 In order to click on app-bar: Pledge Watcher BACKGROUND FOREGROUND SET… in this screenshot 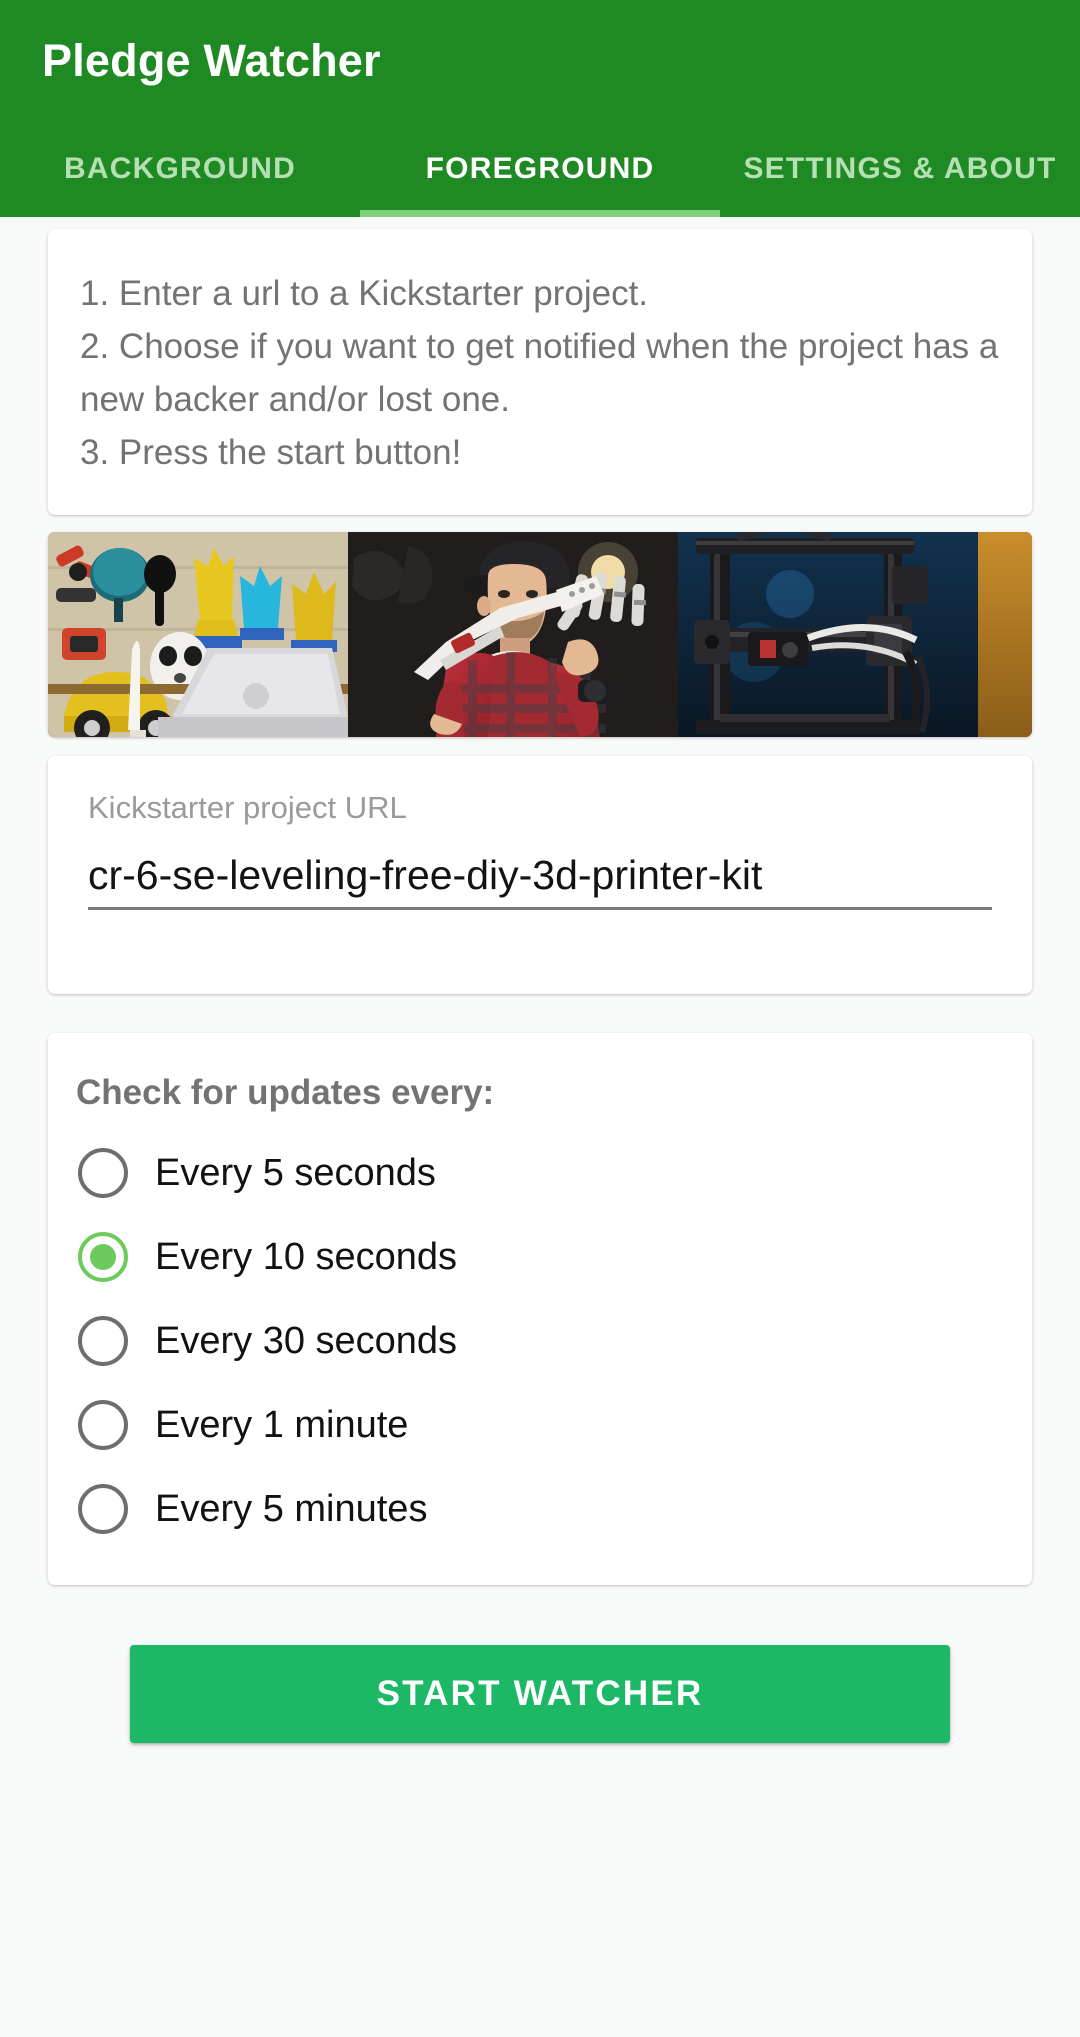, I will do `click(540, 108)`.